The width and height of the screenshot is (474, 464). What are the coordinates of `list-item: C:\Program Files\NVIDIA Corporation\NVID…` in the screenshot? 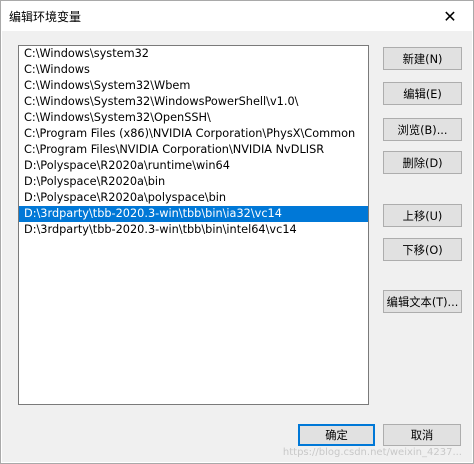 It's located at (193, 150).